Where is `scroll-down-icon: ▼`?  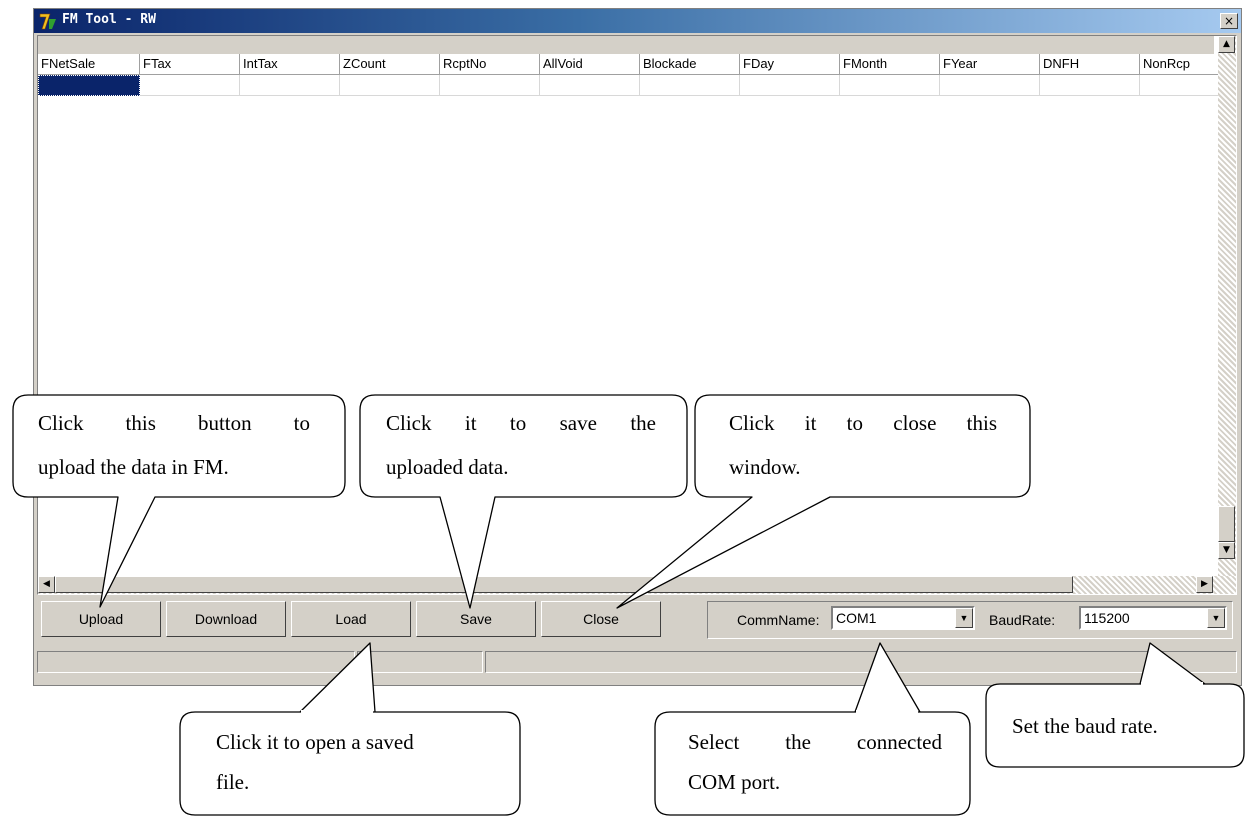
scroll-down-icon: ▼ is located at coordinates (1226, 550).